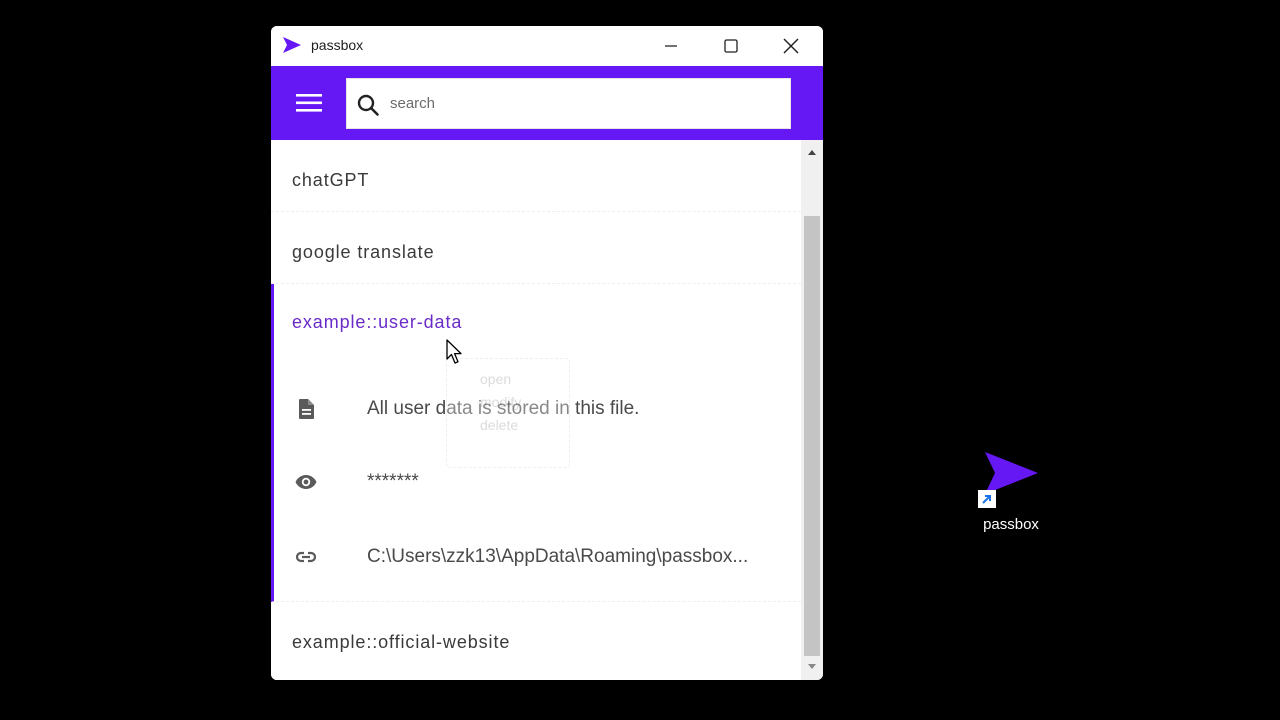 This screenshot has width=1280, height=720. Describe the element at coordinates (377, 322) in the screenshot. I see `item-title: example::user-data` at that location.